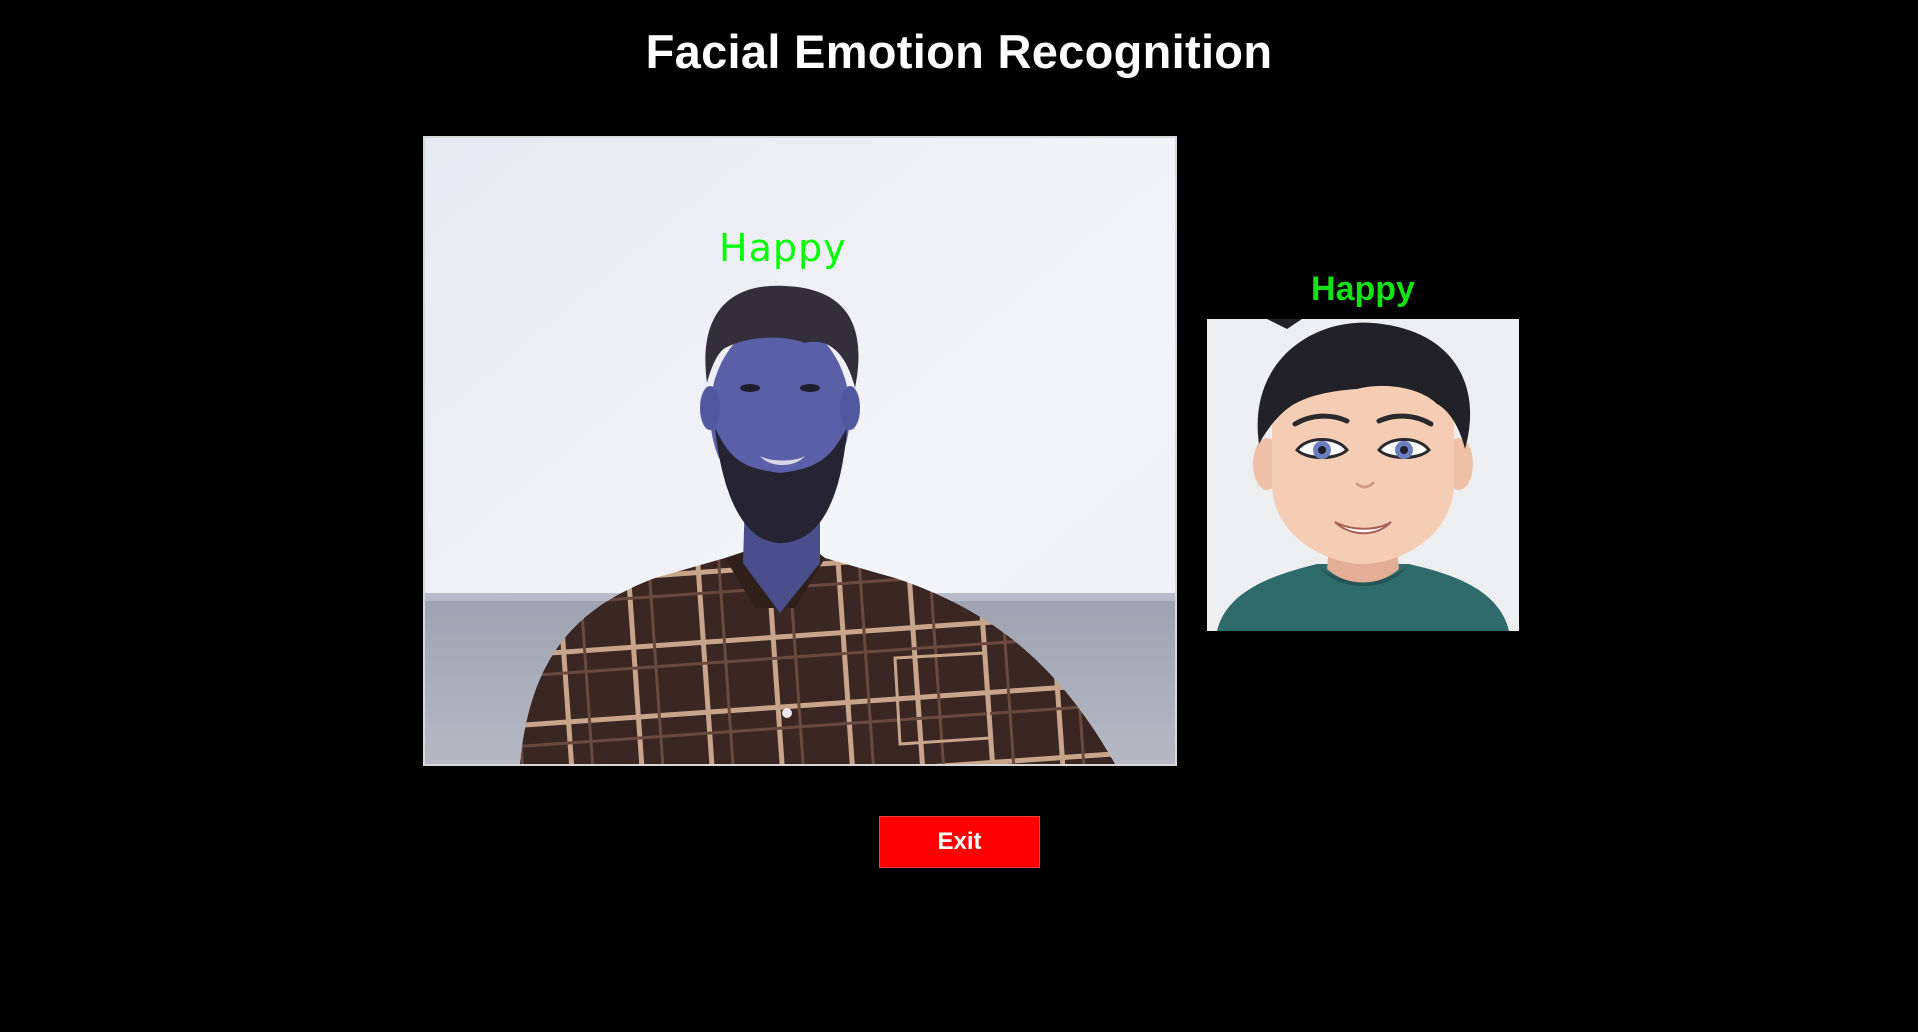  Describe the element at coordinates (959, 51) in the screenshot. I see `page-title: Facial Emotion Recognition` at that location.